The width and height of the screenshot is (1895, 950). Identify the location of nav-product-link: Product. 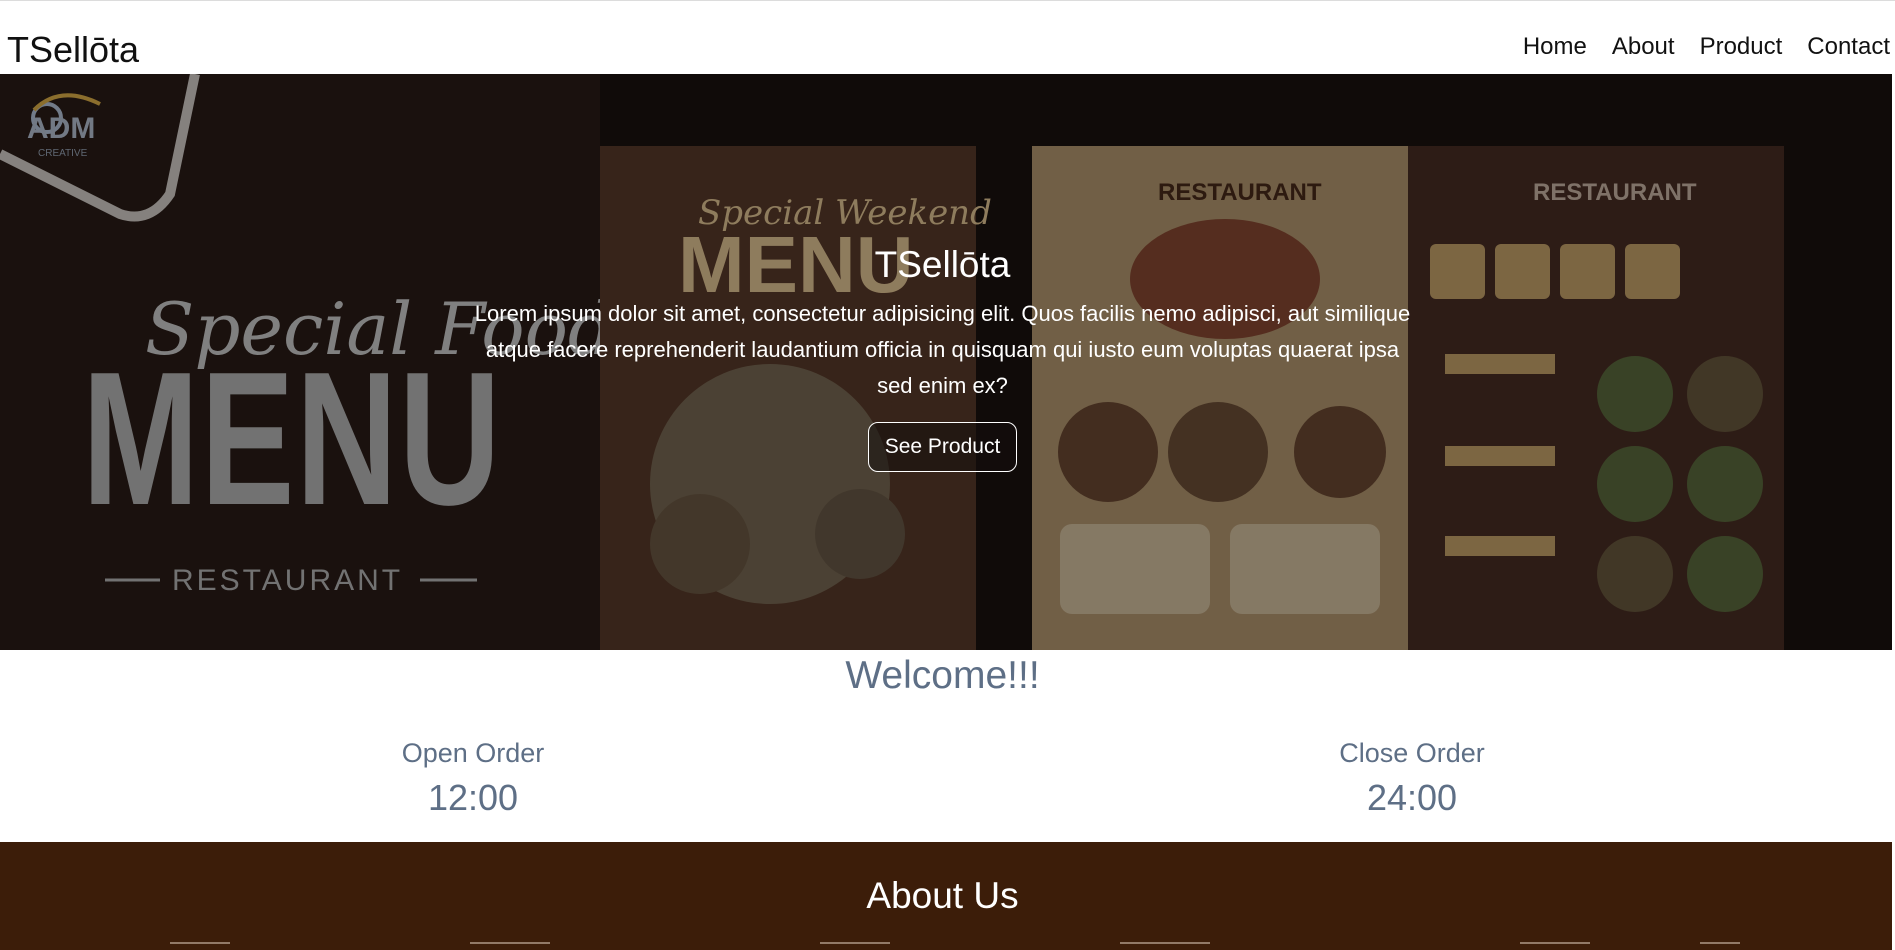
(1741, 47).